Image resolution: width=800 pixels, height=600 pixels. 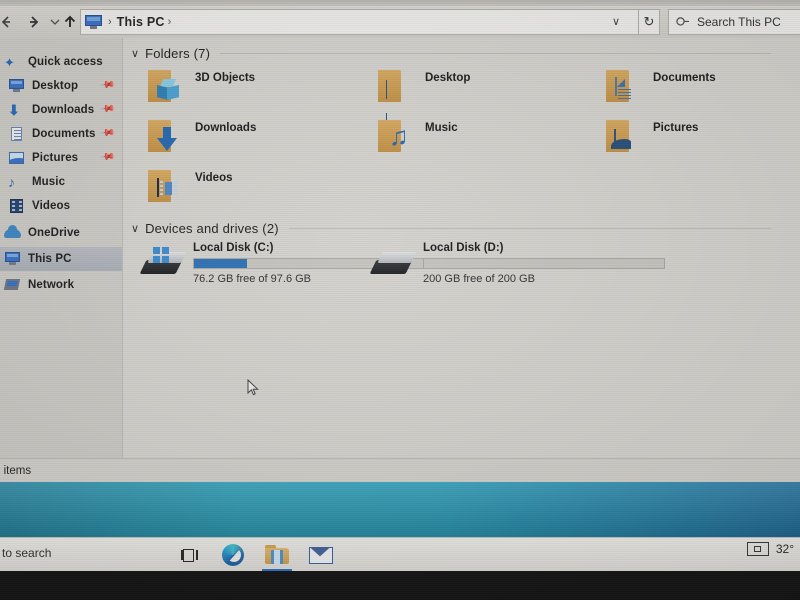 I want to click on drive-usage-bar, so click(x=544, y=263).